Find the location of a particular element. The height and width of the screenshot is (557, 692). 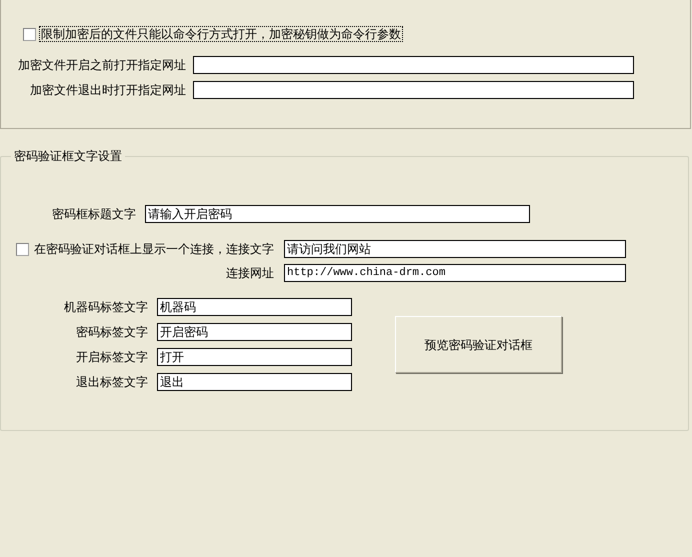

field-label: 退出标签文字 is located at coordinates (111, 382).